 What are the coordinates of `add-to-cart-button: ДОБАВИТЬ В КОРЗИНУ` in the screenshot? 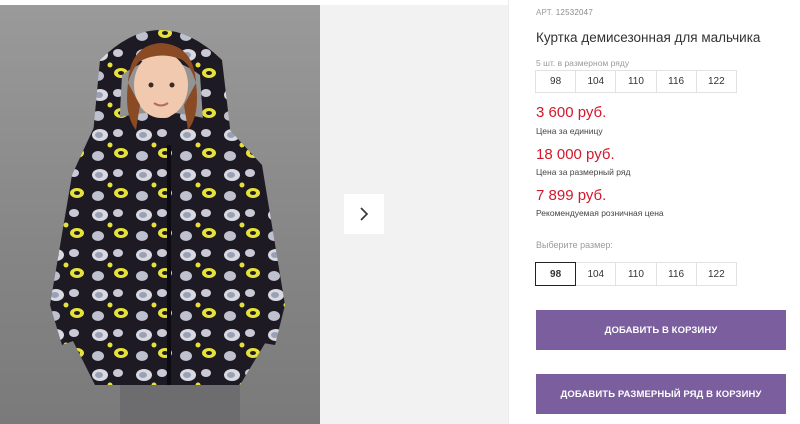 It's located at (661, 330).